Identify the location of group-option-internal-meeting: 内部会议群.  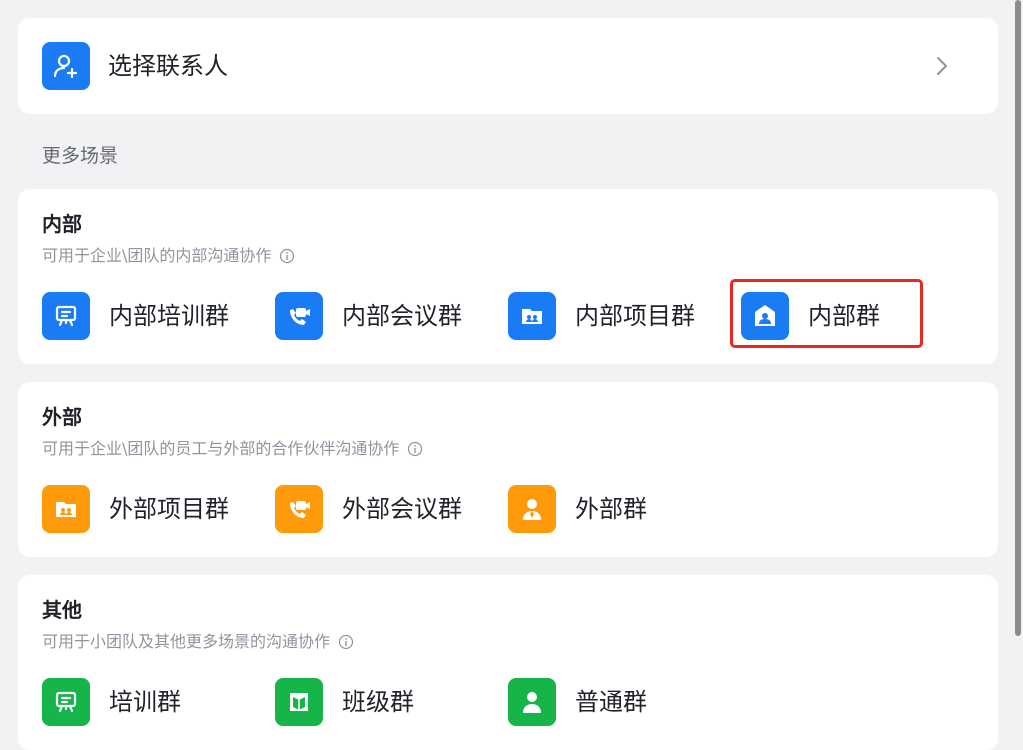
(368, 316).